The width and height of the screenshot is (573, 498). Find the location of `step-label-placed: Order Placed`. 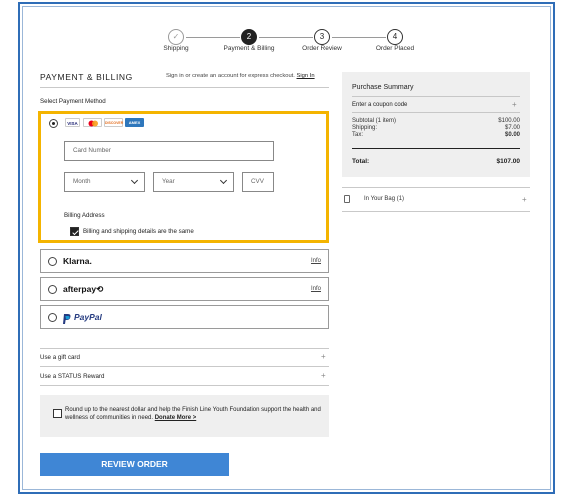

step-label-placed: Order Placed is located at coordinates (395, 48).